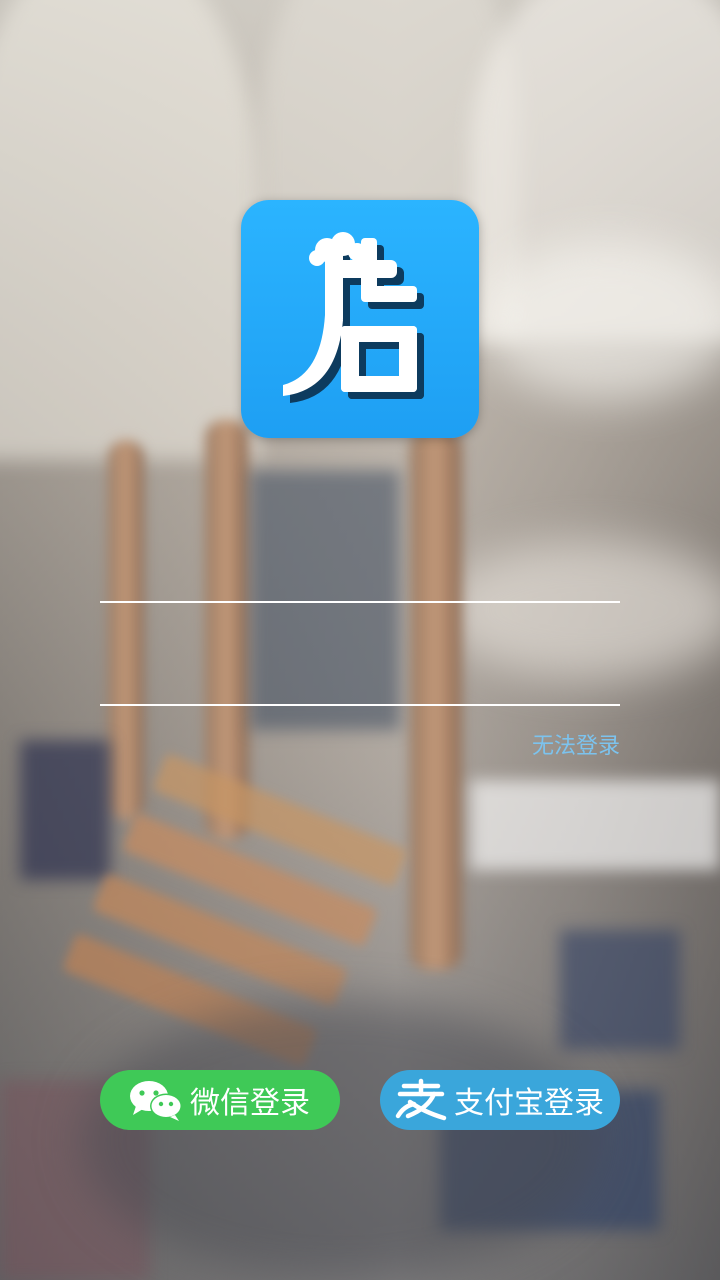  I want to click on app-logo, so click(360, 319).